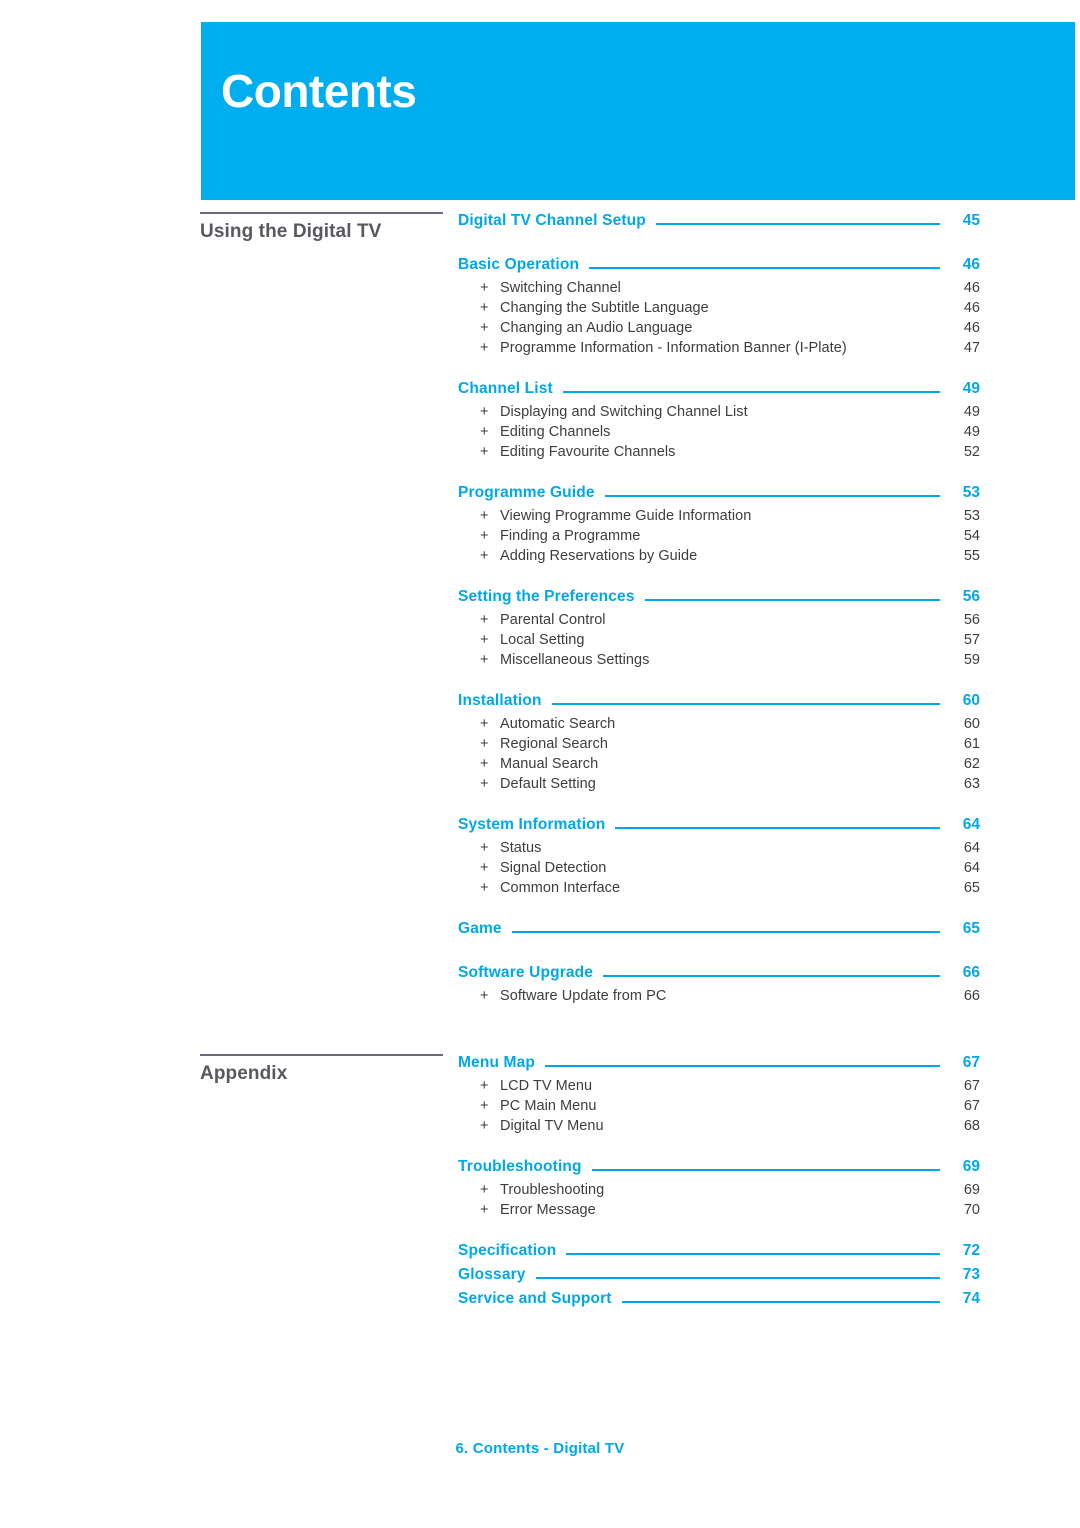 The height and width of the screenshot is (1528, 1080). Describe the element at coordinates (719, 746) in the screenshot. I see `toc-subentry: + Regional Search 61` at that location.